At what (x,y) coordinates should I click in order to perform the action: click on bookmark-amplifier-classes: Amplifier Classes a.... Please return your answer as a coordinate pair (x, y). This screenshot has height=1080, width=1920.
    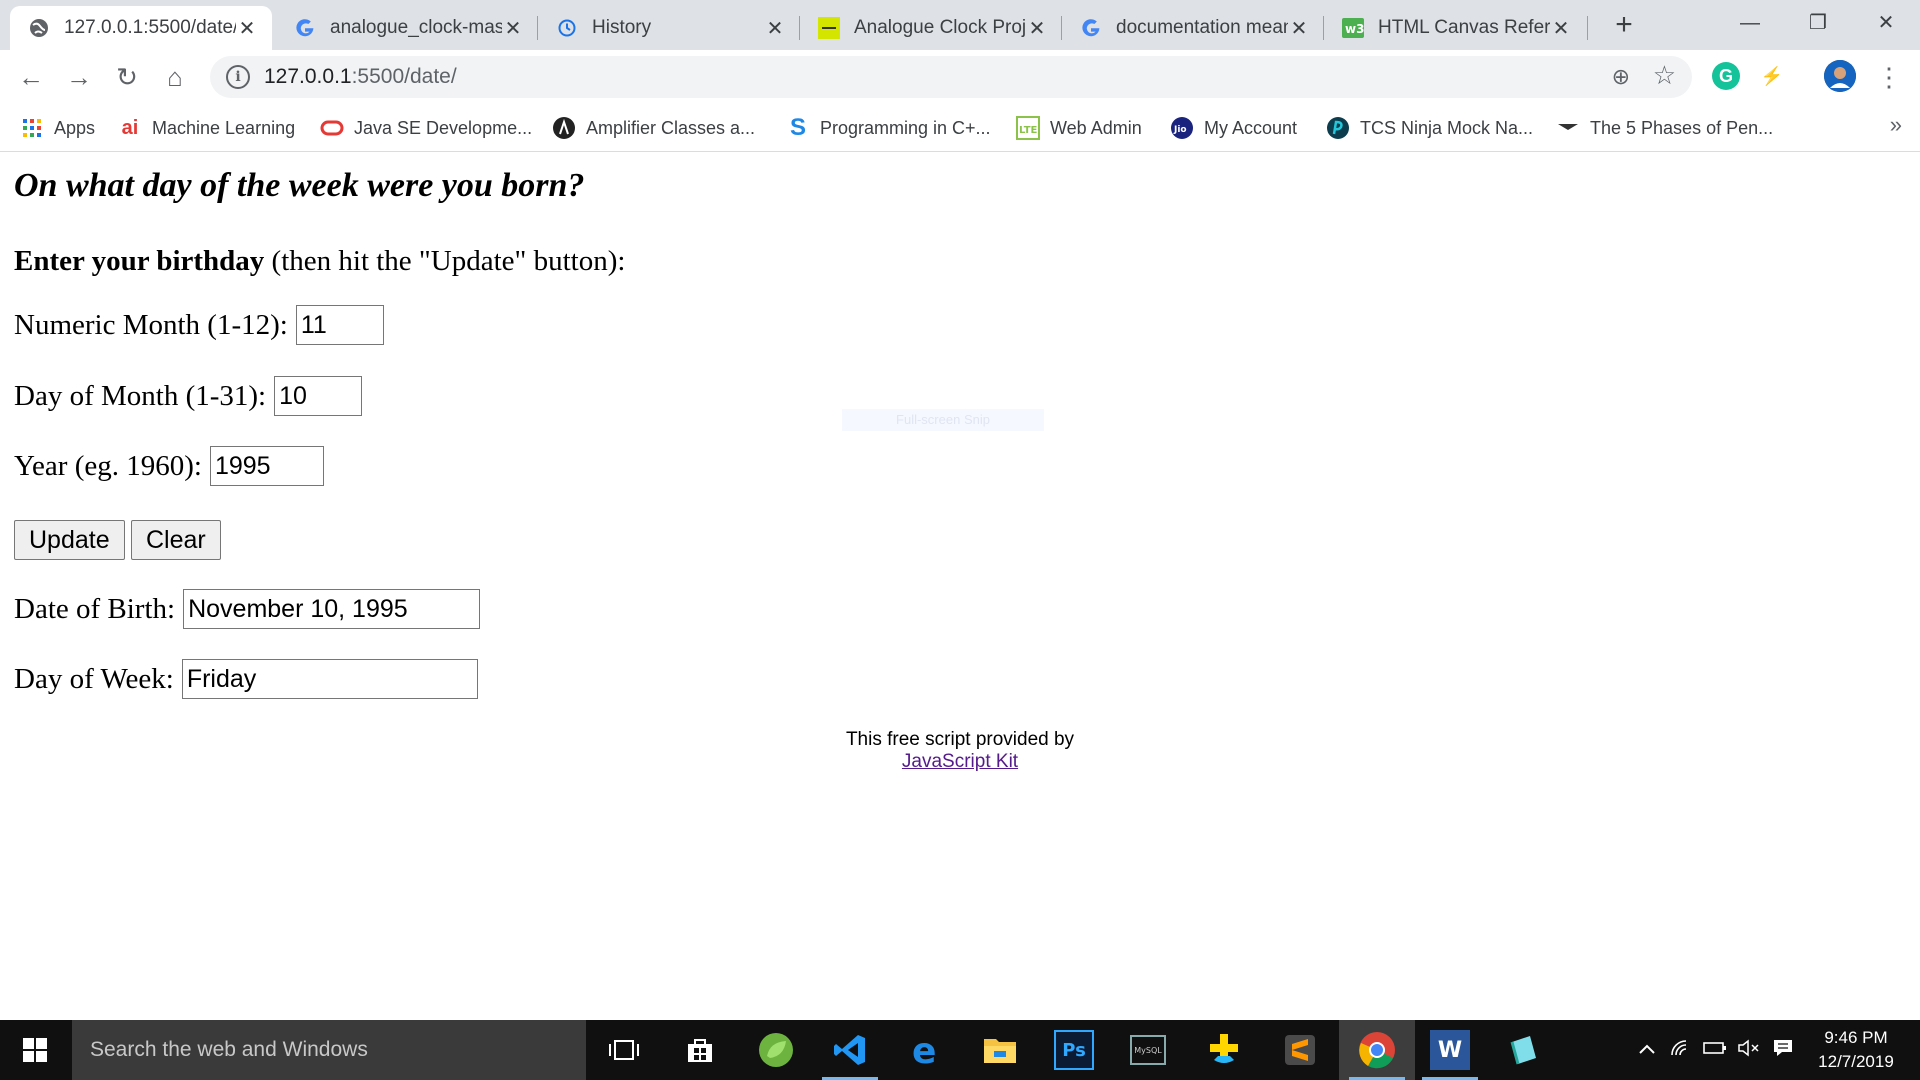
    Looking at the image, I should click on (653, 128).